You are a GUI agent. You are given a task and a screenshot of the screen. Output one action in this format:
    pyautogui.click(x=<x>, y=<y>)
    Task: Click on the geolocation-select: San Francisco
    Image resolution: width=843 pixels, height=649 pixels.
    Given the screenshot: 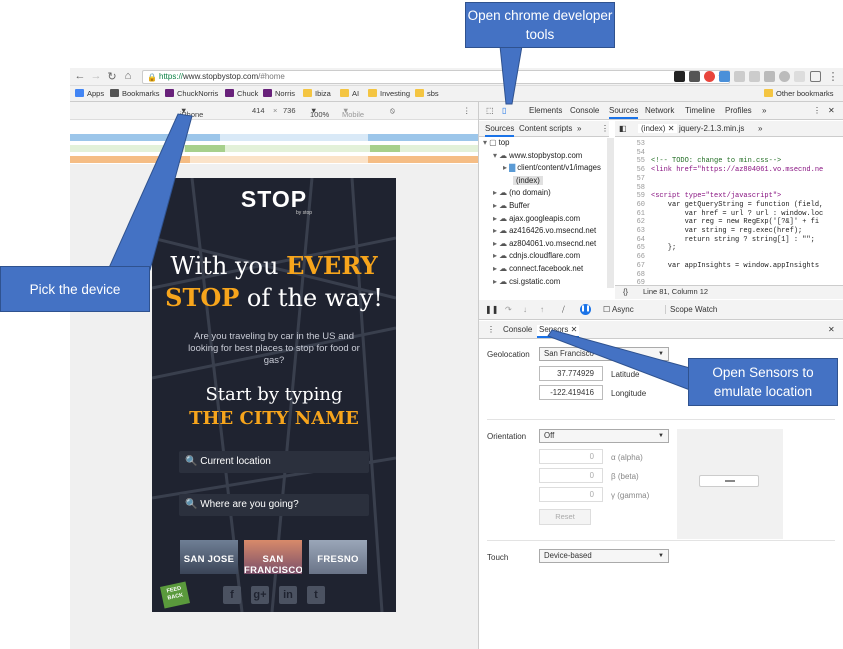 What is the action you would take?
    pyautogui.click(x=604, y=354)
    